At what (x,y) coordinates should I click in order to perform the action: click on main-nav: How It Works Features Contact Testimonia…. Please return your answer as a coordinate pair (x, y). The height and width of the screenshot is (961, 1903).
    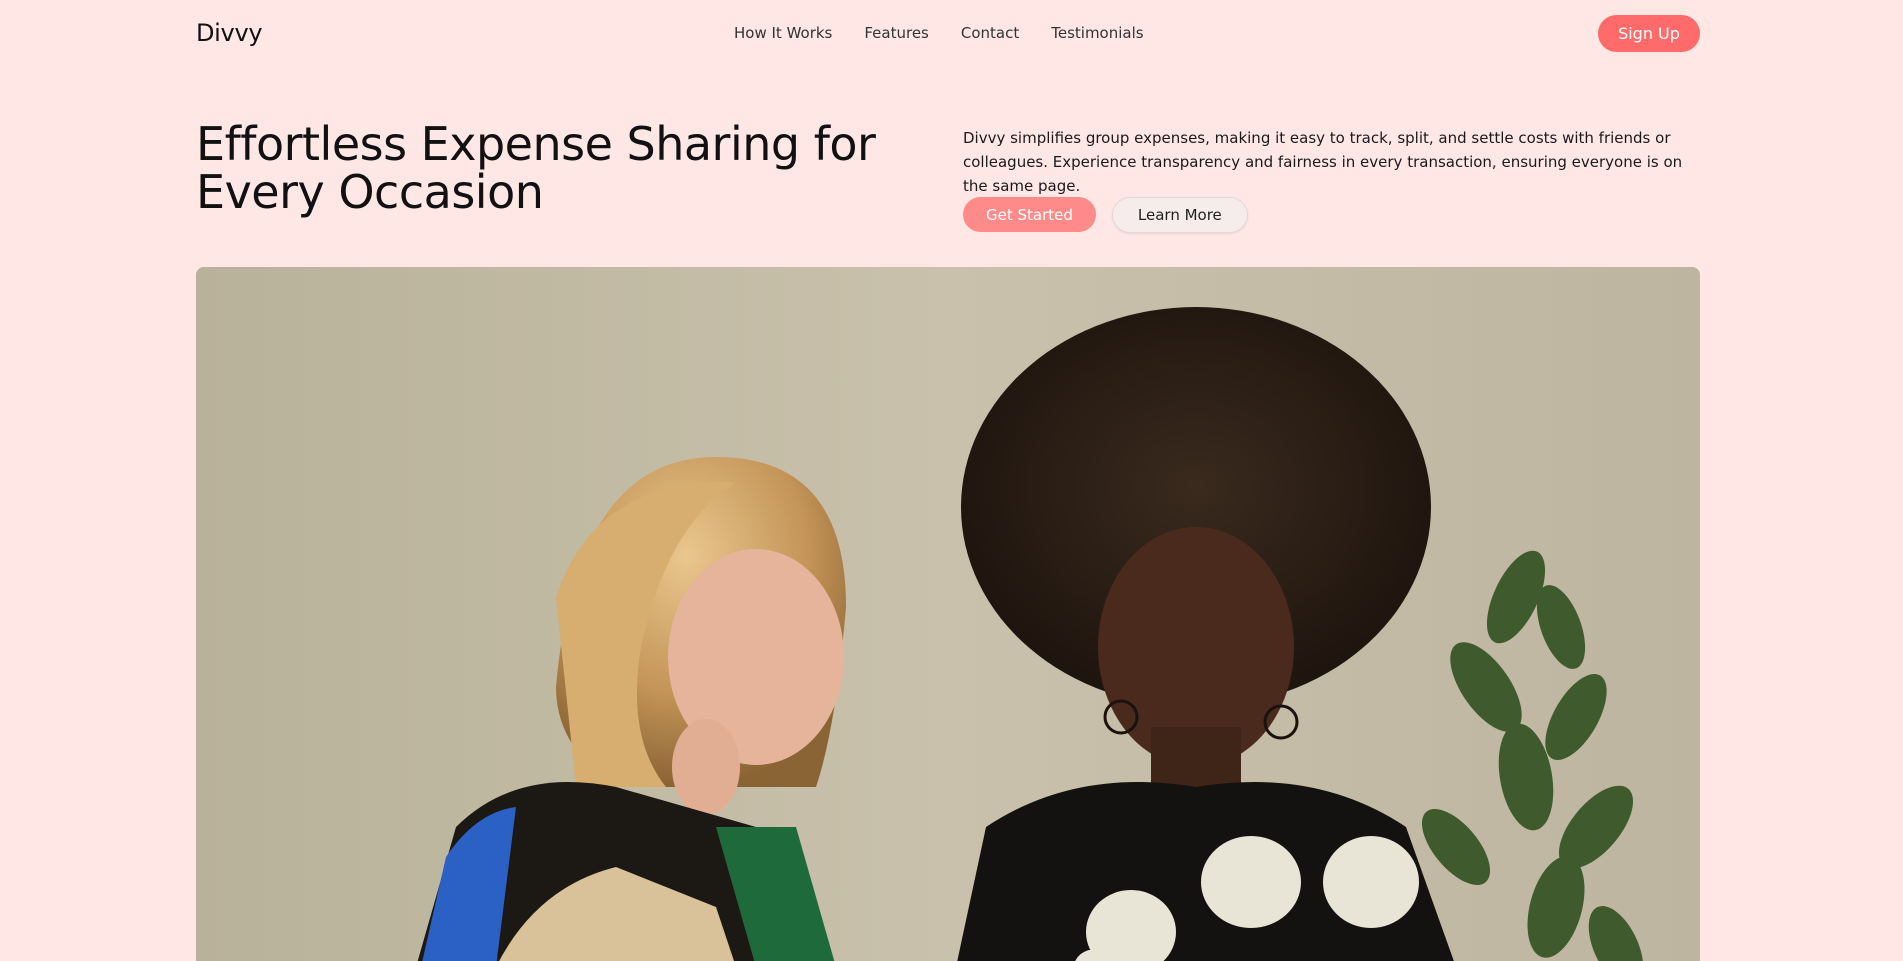
    Looking at the image, I should click on (939, 33).